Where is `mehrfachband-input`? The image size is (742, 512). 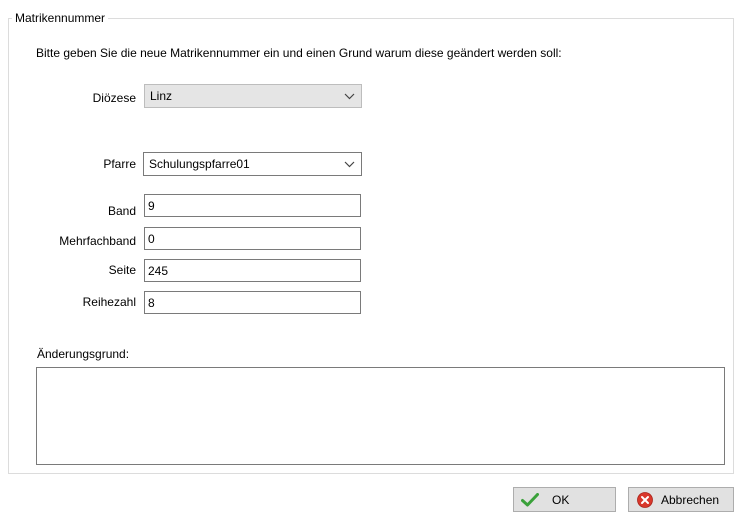
mehrfachband-input is located at coordinates (252, 238).